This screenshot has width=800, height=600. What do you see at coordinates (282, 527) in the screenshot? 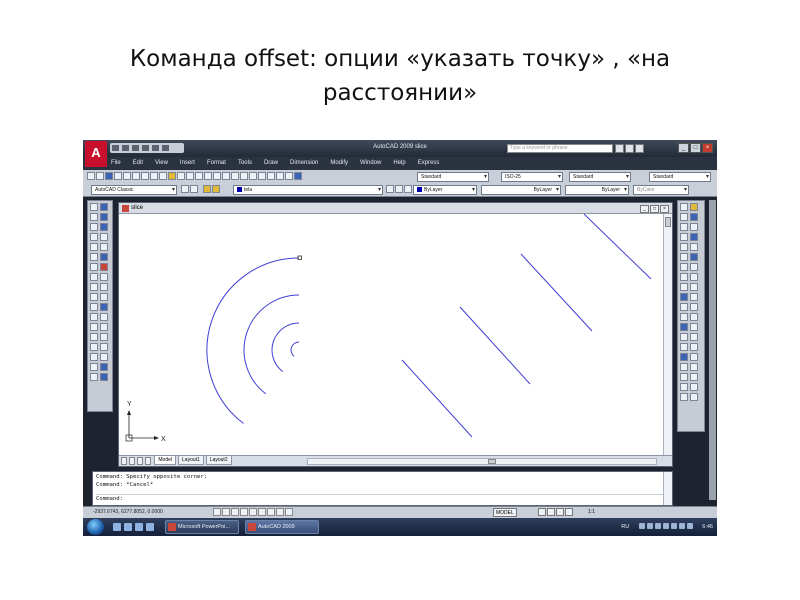
I see `taskbar-autocad-button: AutoCAD 2009` at bounding box center [282, 527].